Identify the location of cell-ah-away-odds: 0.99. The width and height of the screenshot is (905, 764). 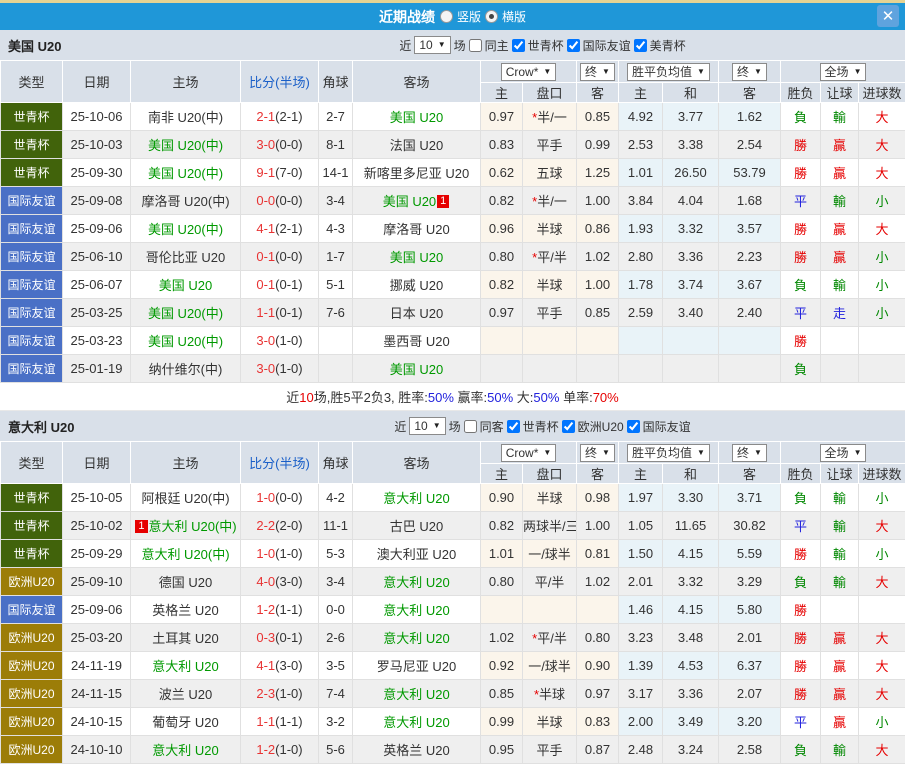
(598, 145).